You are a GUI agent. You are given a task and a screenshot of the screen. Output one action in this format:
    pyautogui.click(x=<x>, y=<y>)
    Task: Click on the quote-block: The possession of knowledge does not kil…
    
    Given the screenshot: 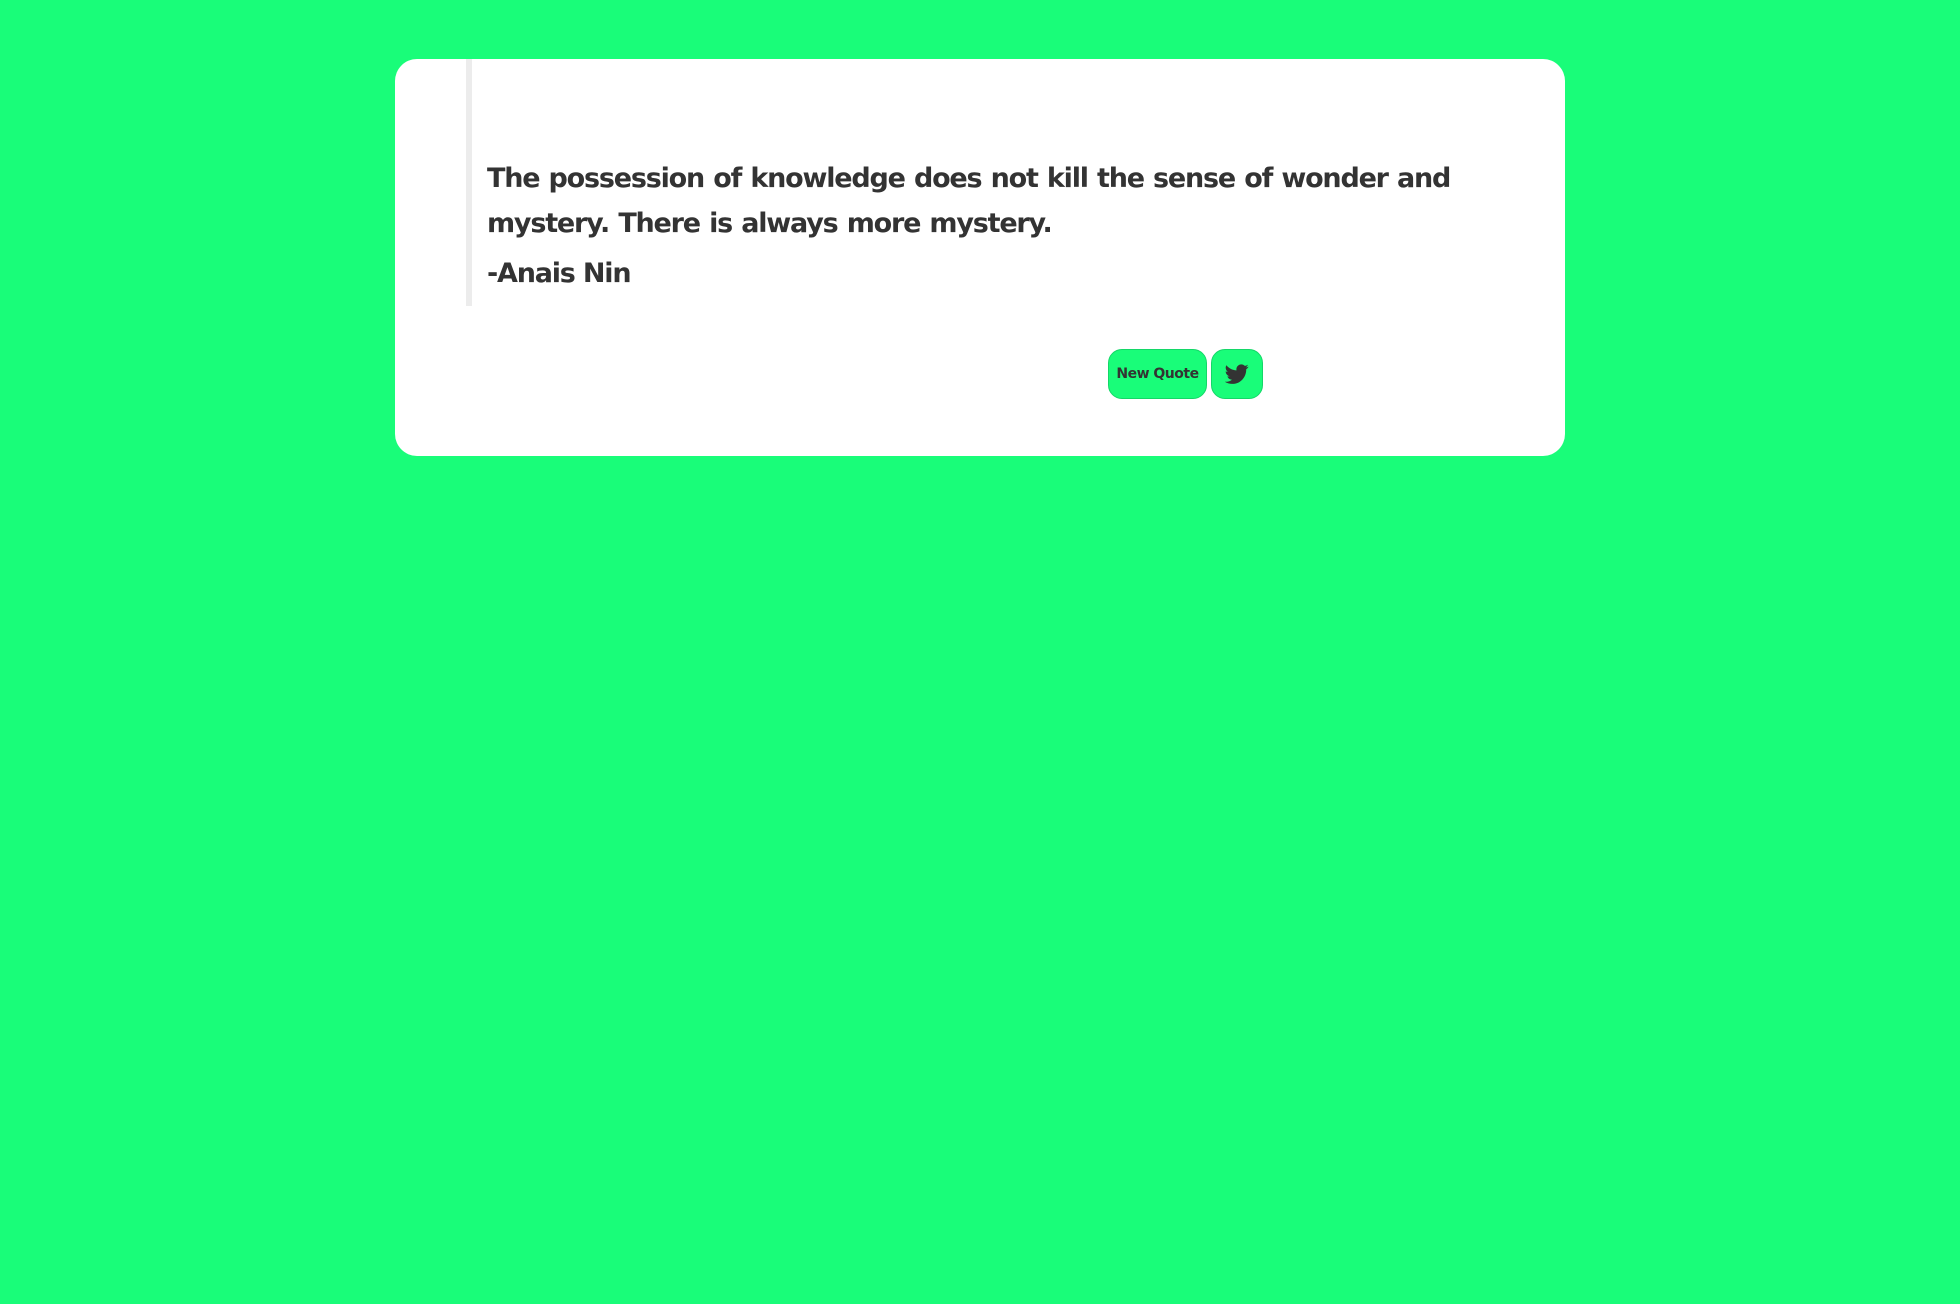 What is the action you would take?
    pyautogui.click(x=986, y=182)
    